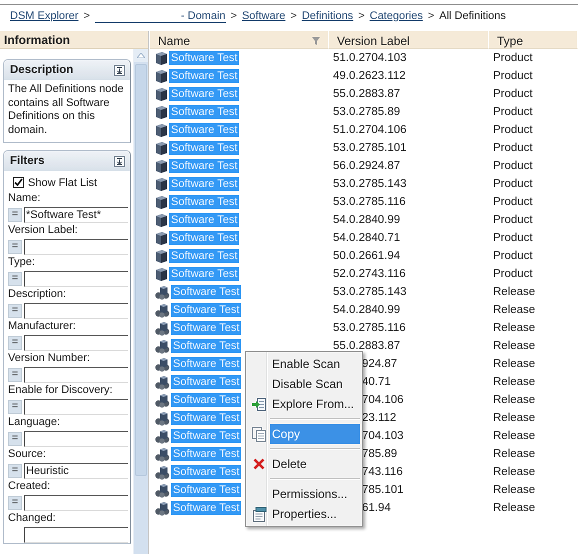 Image resolution: width=578 pixels, height=554 pixels. What do you see at coordinates (49, 358) in the screenshot?
I see `field-label: Version Number:` at bounding box center [49, 358].